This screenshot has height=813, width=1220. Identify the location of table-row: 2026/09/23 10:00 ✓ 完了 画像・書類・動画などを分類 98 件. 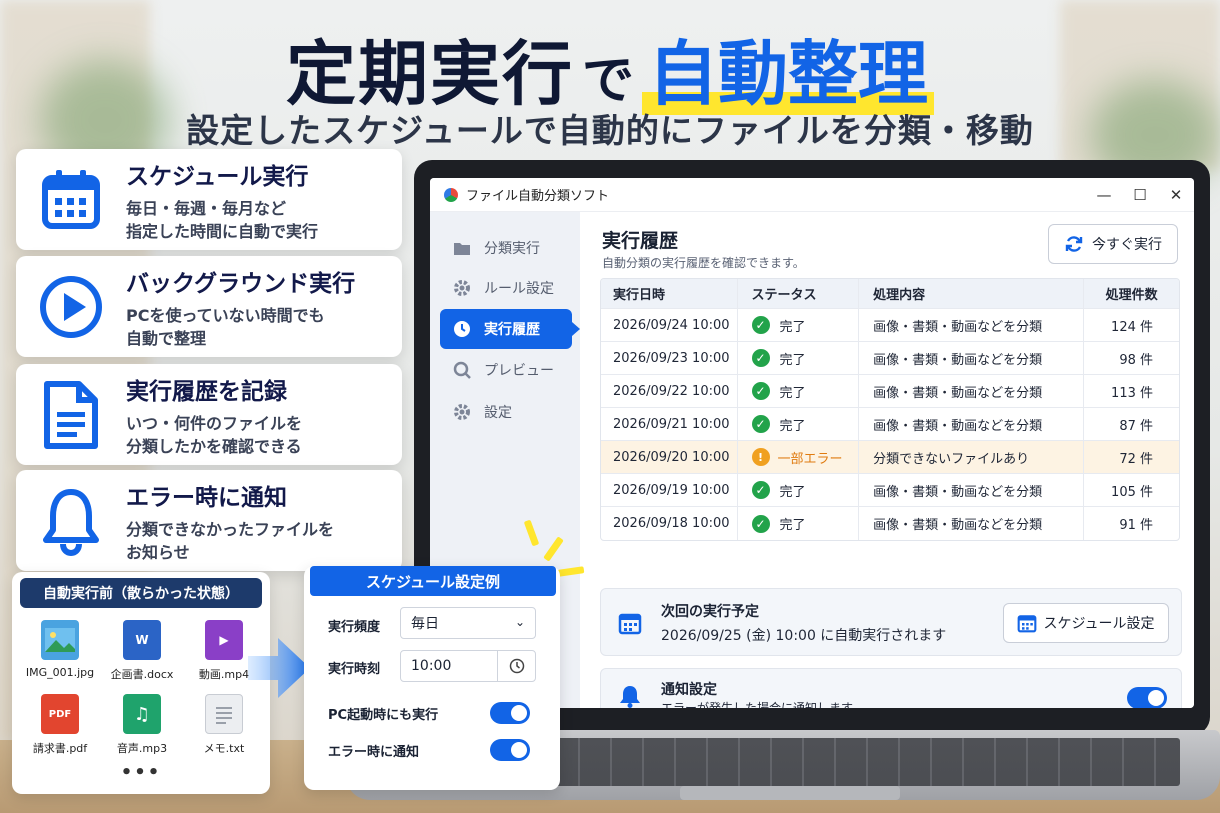
(890, 358).